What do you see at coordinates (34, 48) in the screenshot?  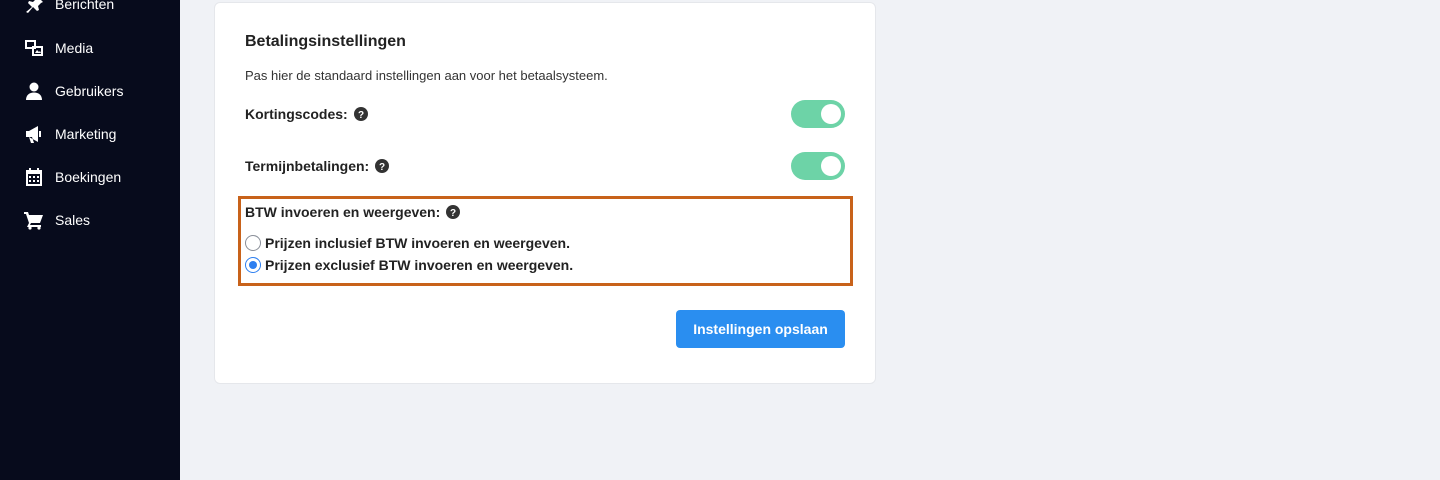 I see `media-icon` at bounding box center [34, 48].